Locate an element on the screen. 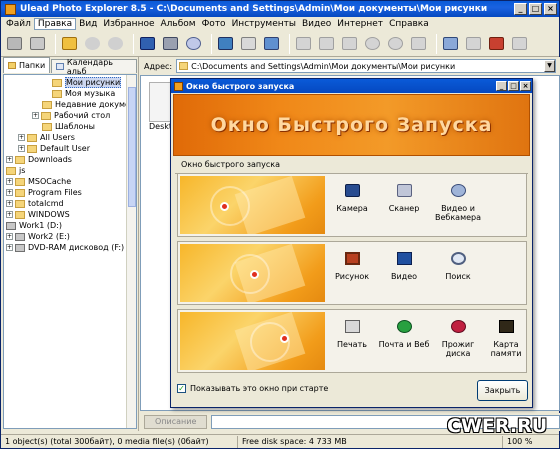 This screenshot has height=449, width=560. dialog-minimize-button: _ is located at coordinates (501, 86).